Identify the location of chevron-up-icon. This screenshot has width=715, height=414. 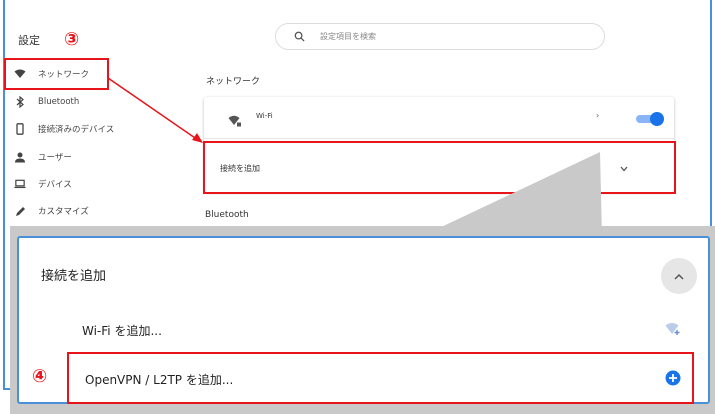
(679, 276).